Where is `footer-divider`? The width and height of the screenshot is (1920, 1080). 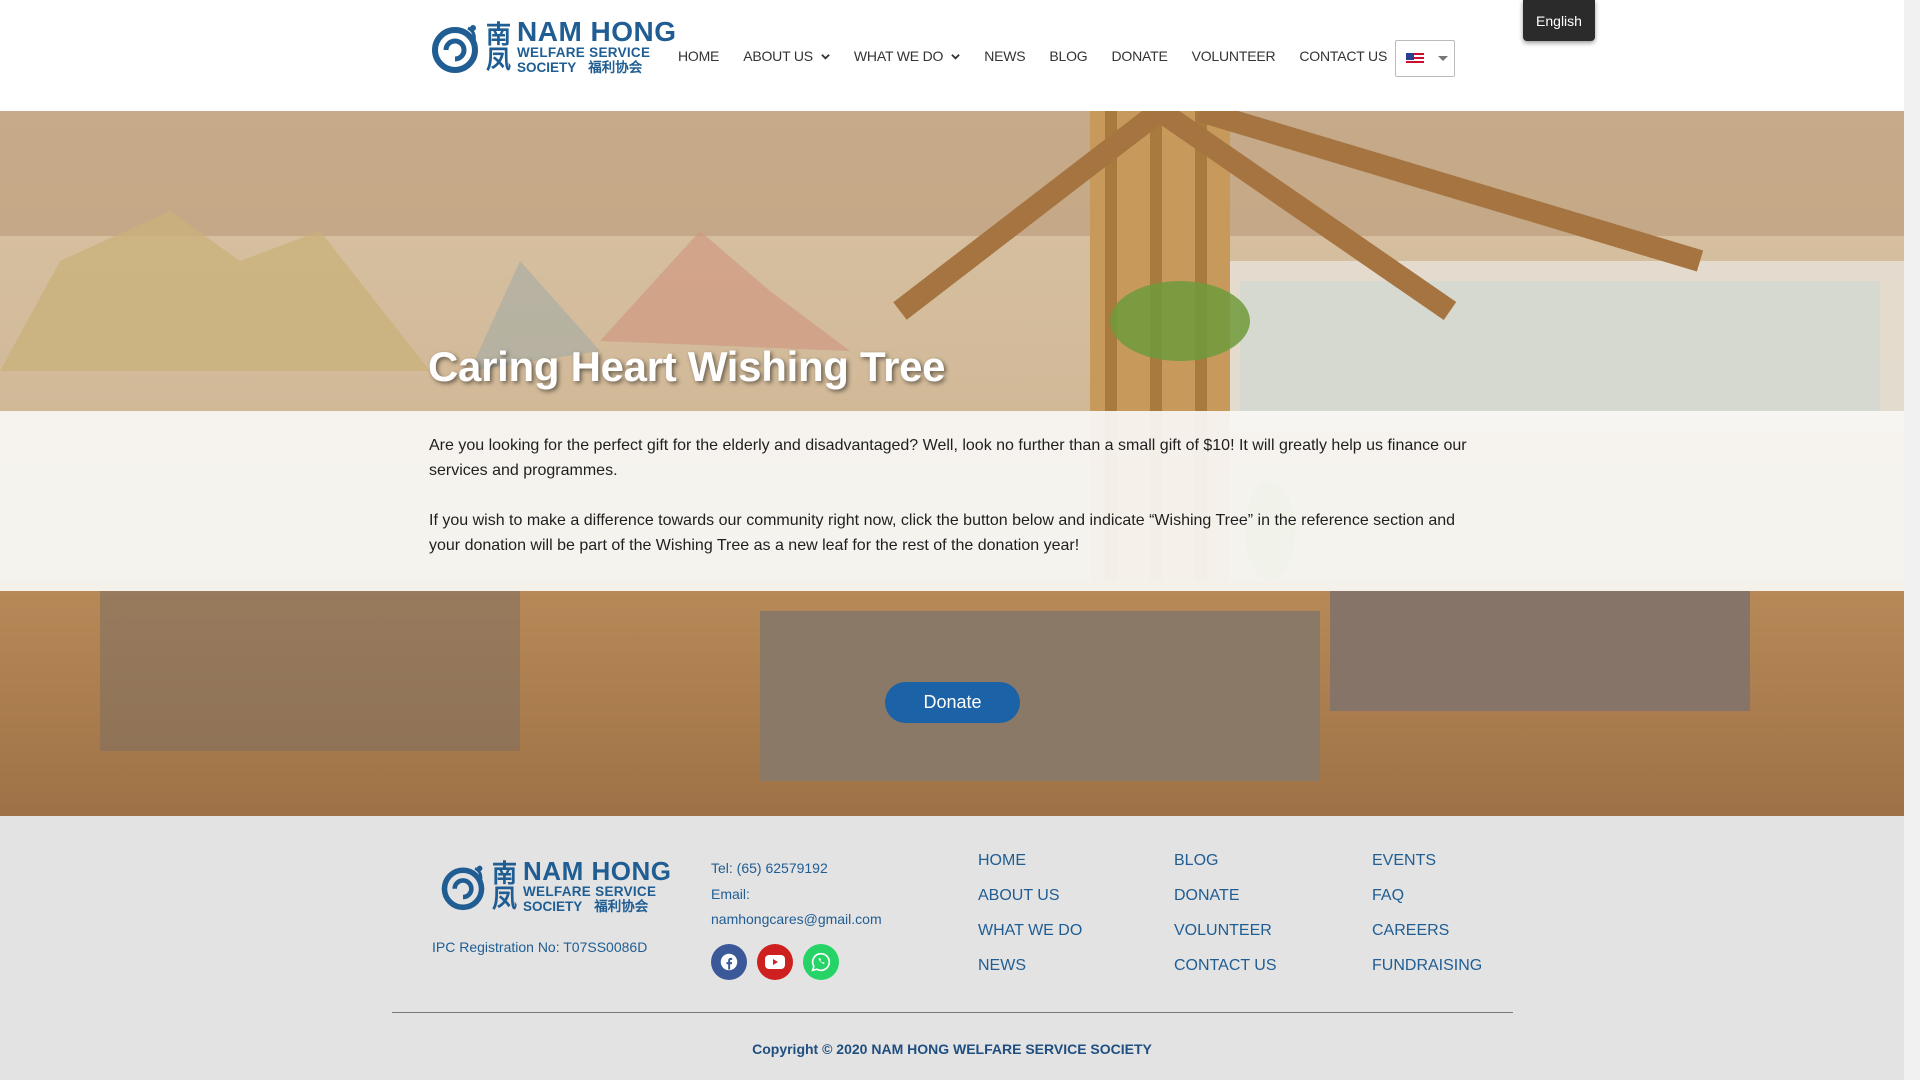 footer-divider is located at coordinates (952, 1012).